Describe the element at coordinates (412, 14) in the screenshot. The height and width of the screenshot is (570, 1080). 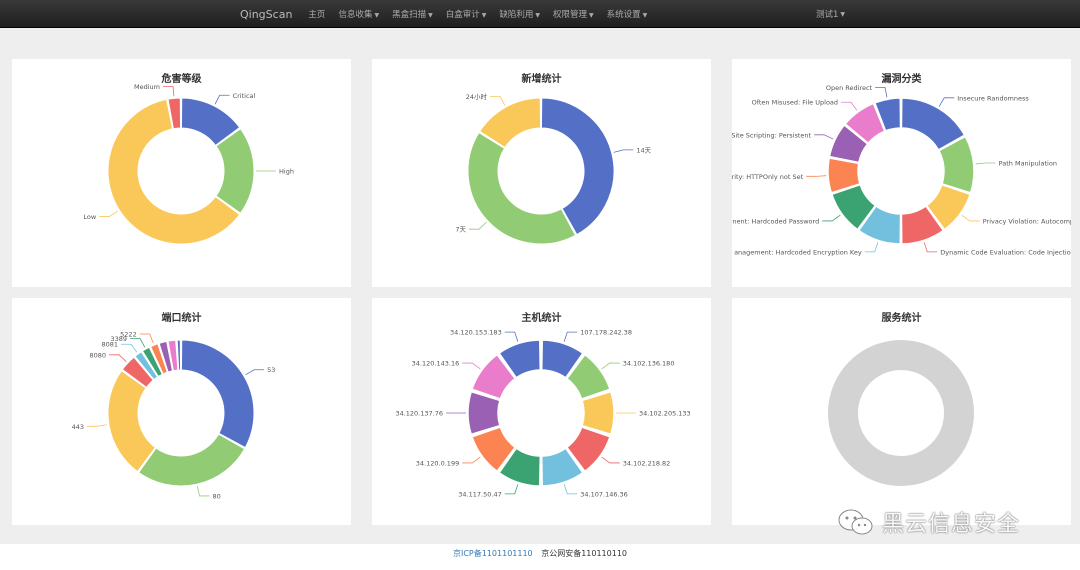
I see `nav-item-blackbox-scan: 黑盒扫描 ▼` at that location.